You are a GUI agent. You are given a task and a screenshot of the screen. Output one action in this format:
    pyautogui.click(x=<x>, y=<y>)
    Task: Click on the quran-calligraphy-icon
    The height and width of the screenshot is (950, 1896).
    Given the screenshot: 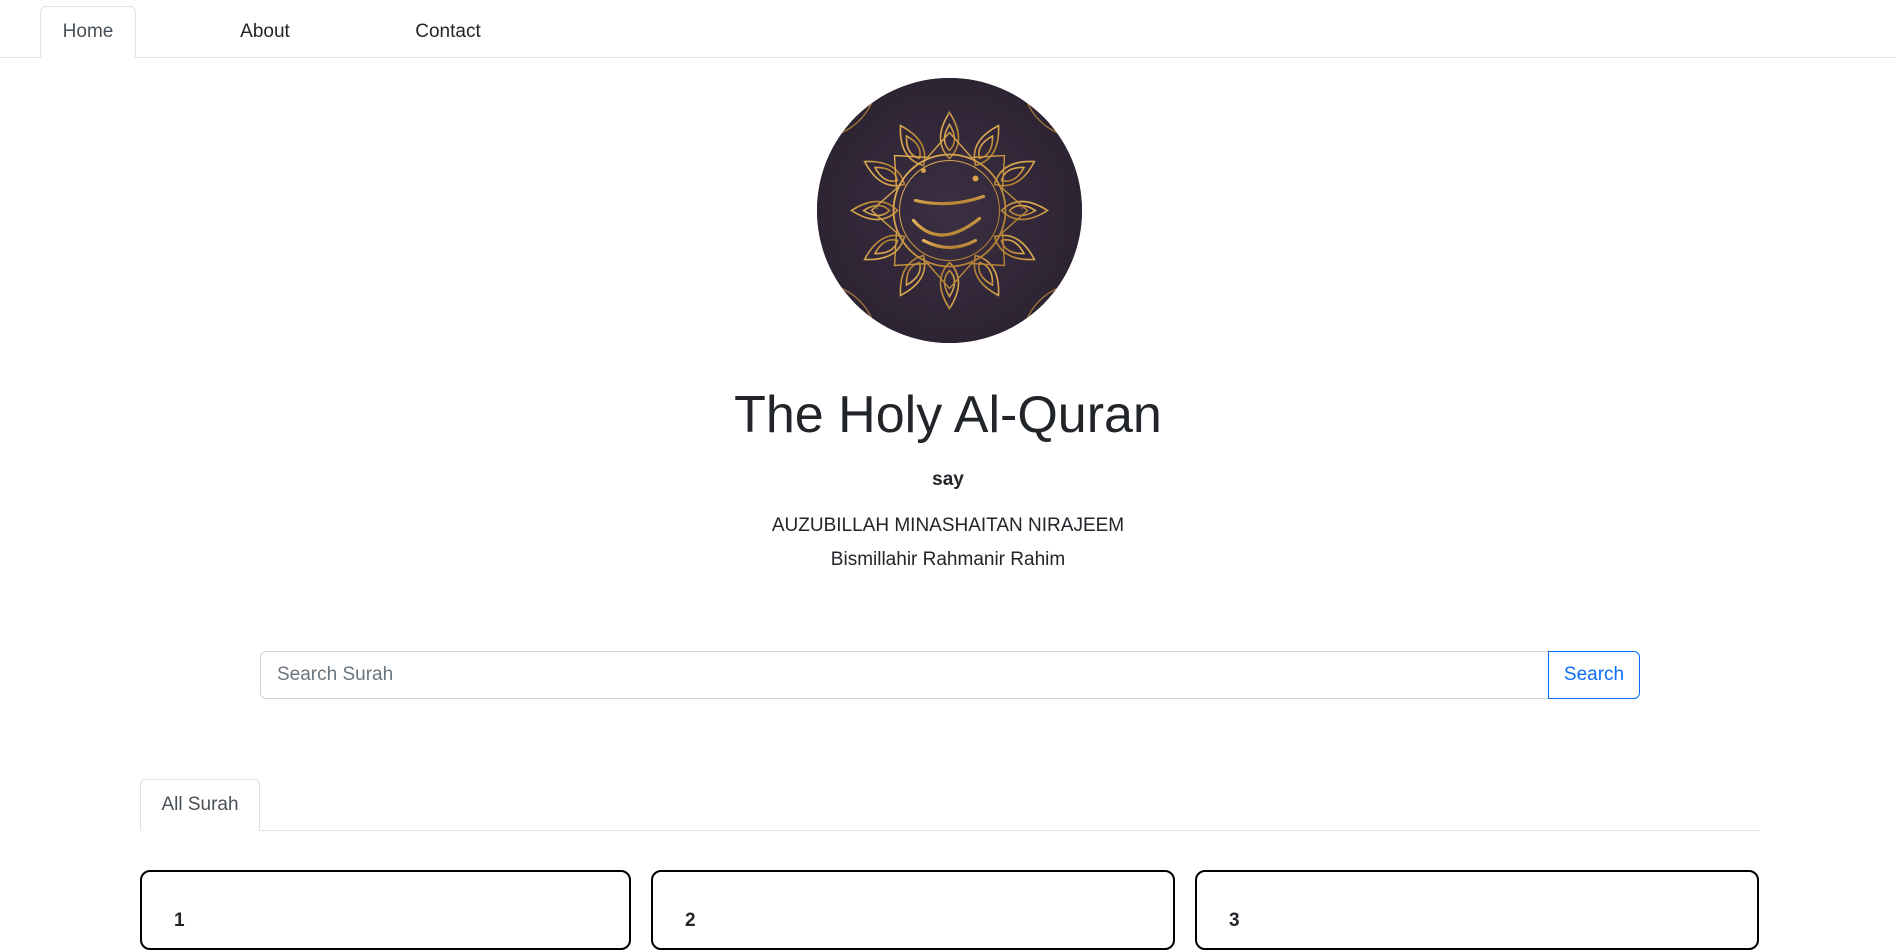 What is the action you would take?
    pyautogui.click(x=949, y=210)
    